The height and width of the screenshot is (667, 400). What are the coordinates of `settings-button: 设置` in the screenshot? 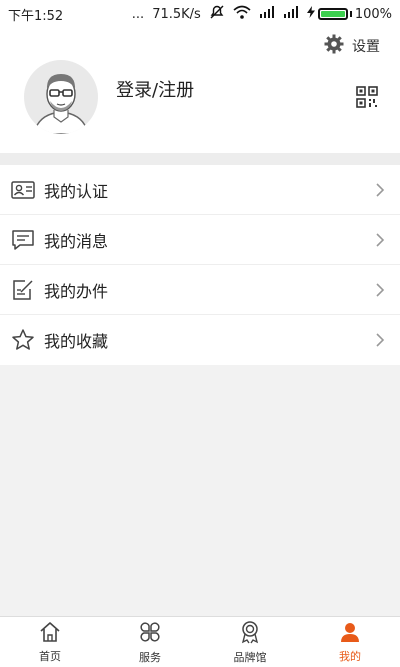 It's located at (352, 46).